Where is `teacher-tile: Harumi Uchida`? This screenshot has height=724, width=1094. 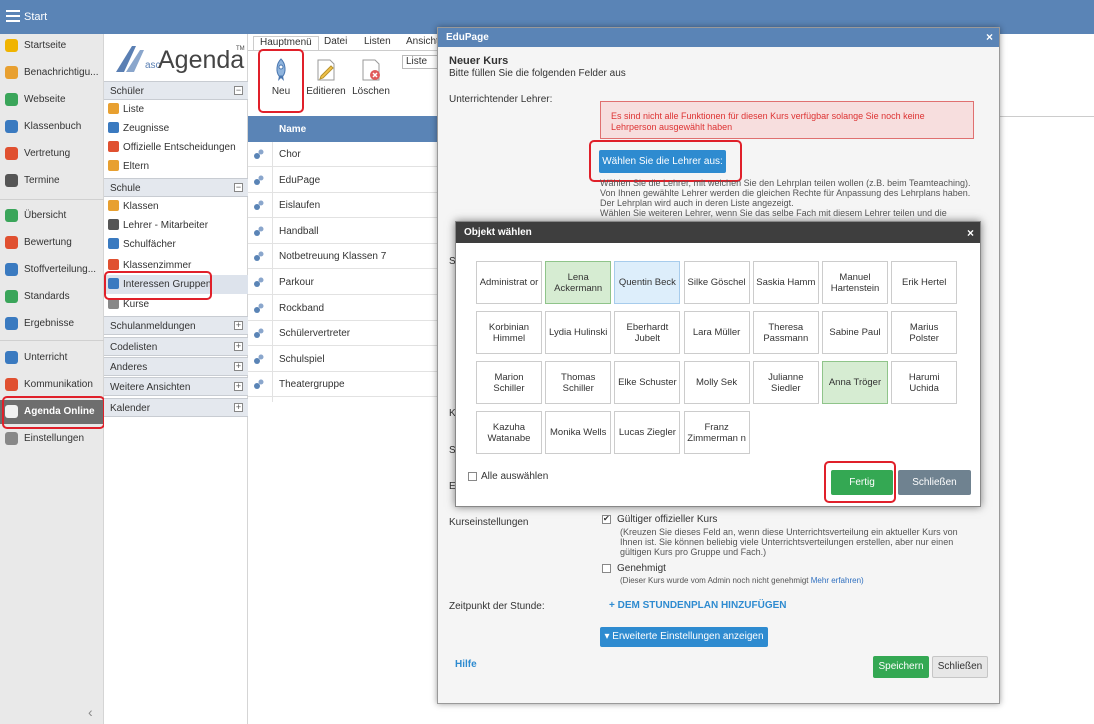 teacher-tile: Harumi Uchida is located at coordinates (924, 382).